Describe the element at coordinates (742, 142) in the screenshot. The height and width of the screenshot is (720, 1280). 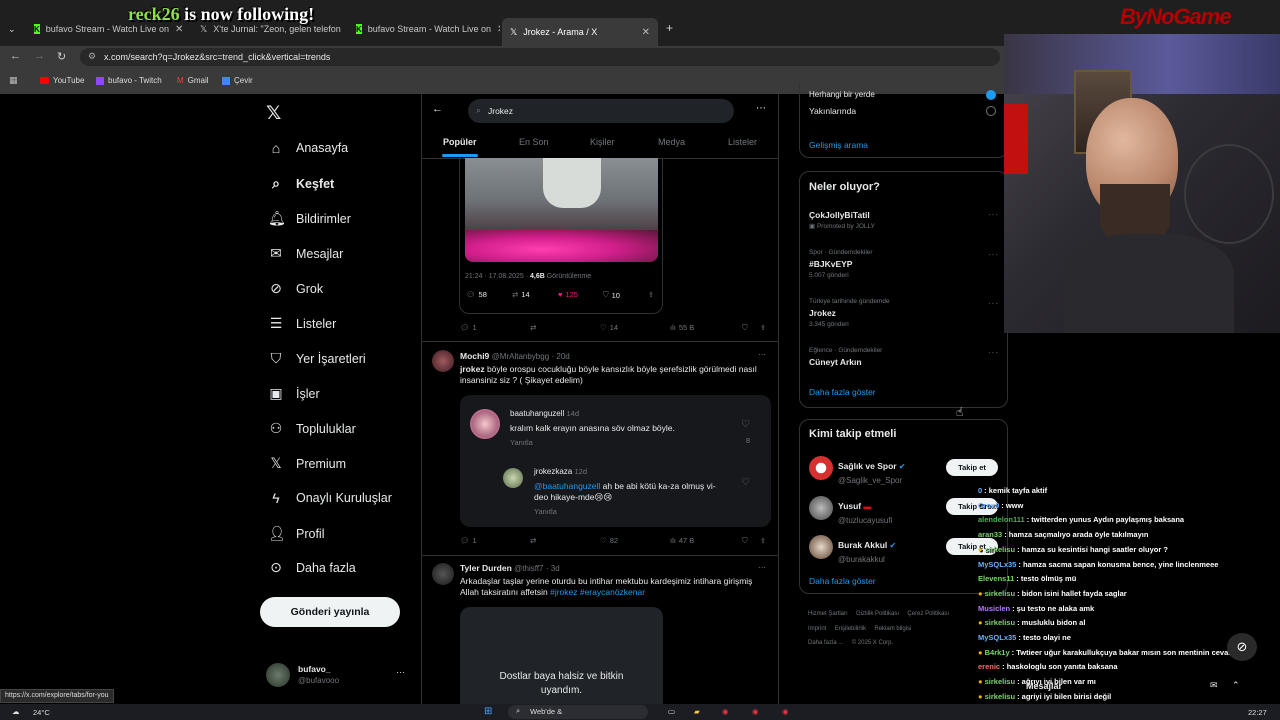
I see `tab-lists: Listeler` at that location.